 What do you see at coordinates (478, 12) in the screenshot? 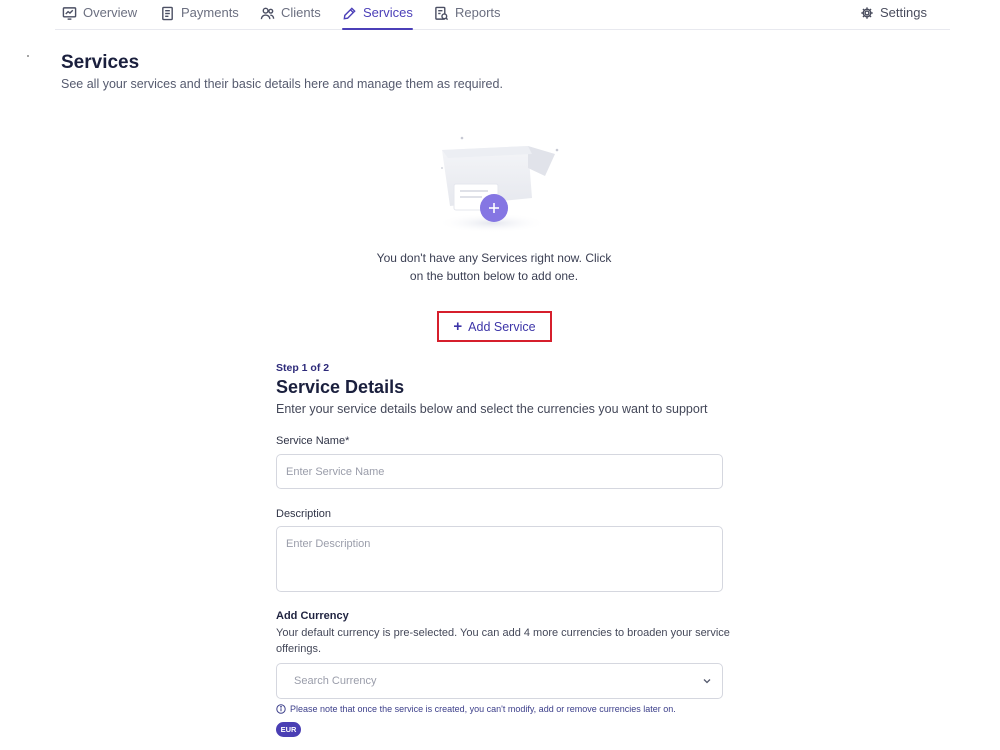
I see `tab-label: Reports` at bounding box center [478, 12].